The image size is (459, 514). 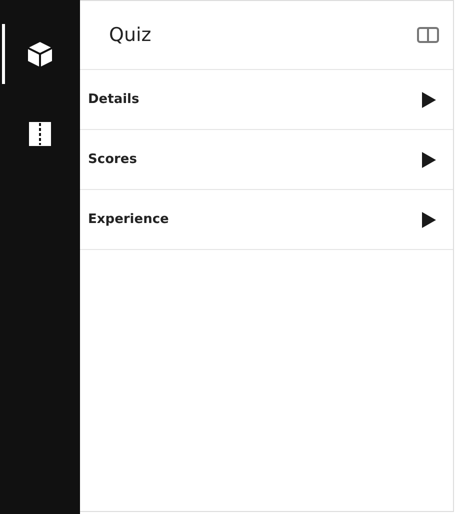 I want to click on split-view-icon, so click(x=428, y=35).